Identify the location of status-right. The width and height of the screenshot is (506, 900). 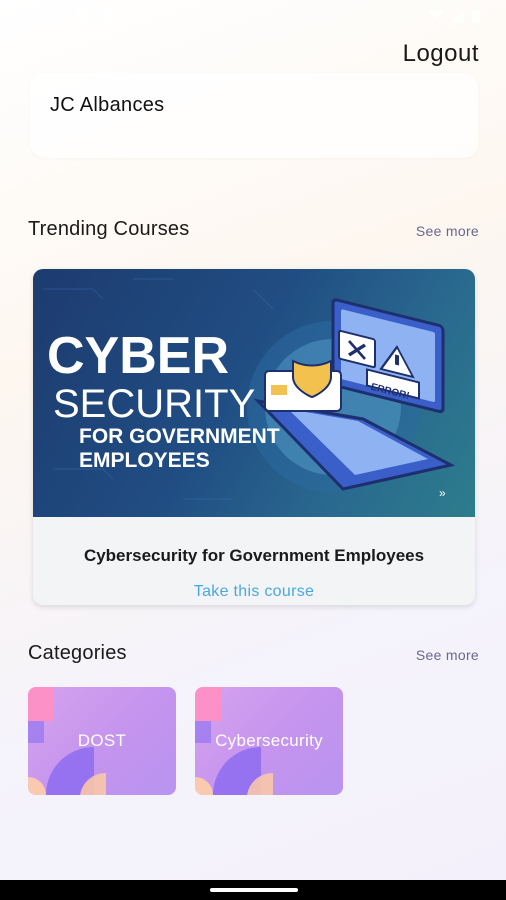
(454, 16).